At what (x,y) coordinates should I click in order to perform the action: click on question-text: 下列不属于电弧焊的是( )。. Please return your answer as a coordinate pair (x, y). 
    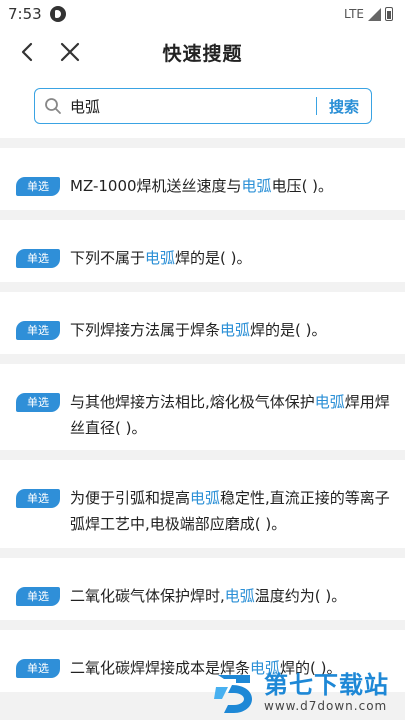
    Looking at the image, I should click on (161, 258).